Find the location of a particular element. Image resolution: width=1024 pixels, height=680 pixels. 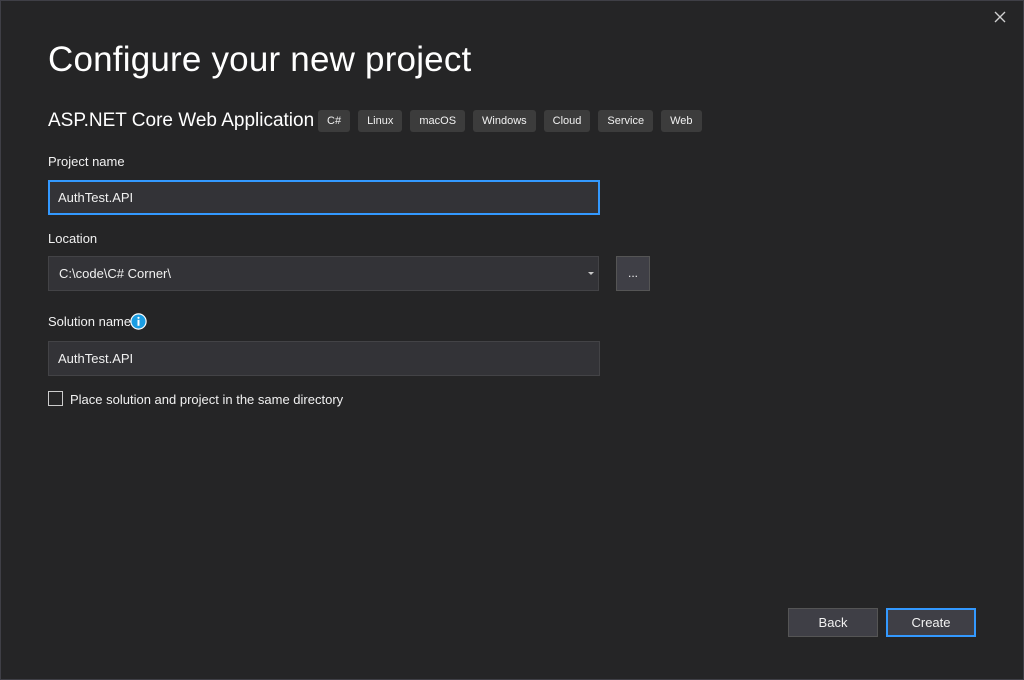

same-directory-checkbox is located at coordinates (55, 398).